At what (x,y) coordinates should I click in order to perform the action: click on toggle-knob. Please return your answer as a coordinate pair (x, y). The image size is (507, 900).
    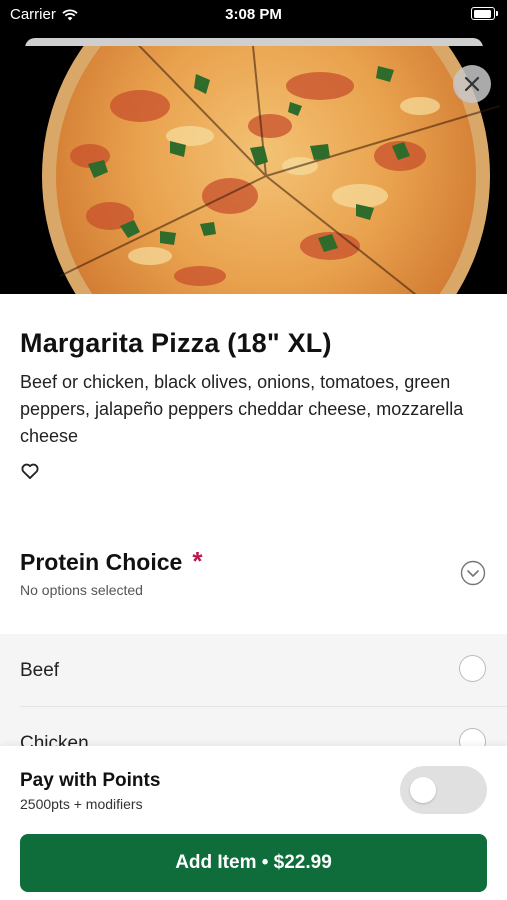
    Looking at the image, I should click on (423, 790).